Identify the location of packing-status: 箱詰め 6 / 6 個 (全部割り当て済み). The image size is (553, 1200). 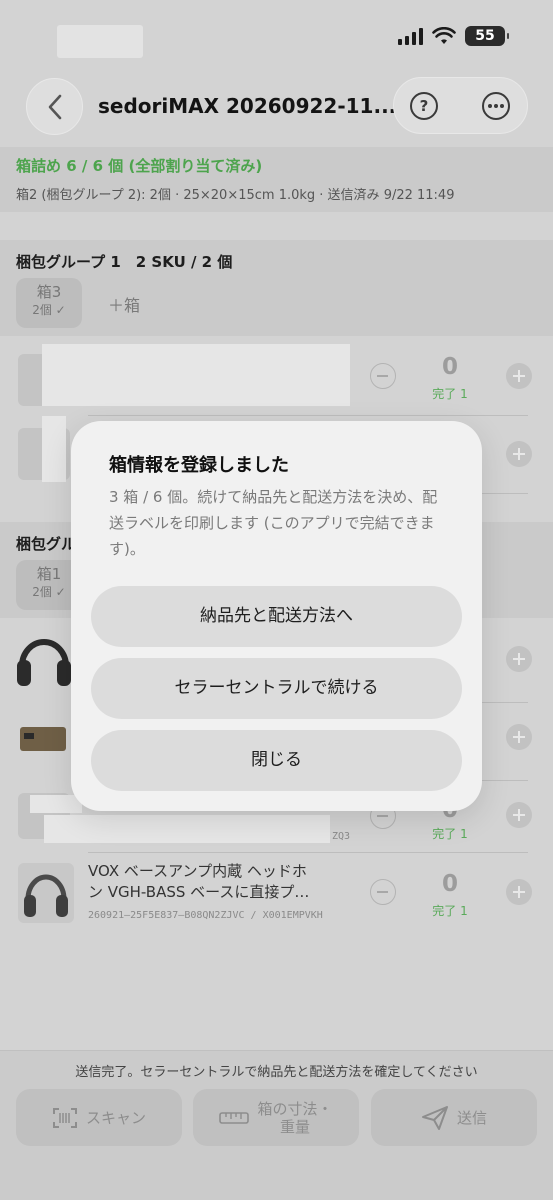
(139, 166).